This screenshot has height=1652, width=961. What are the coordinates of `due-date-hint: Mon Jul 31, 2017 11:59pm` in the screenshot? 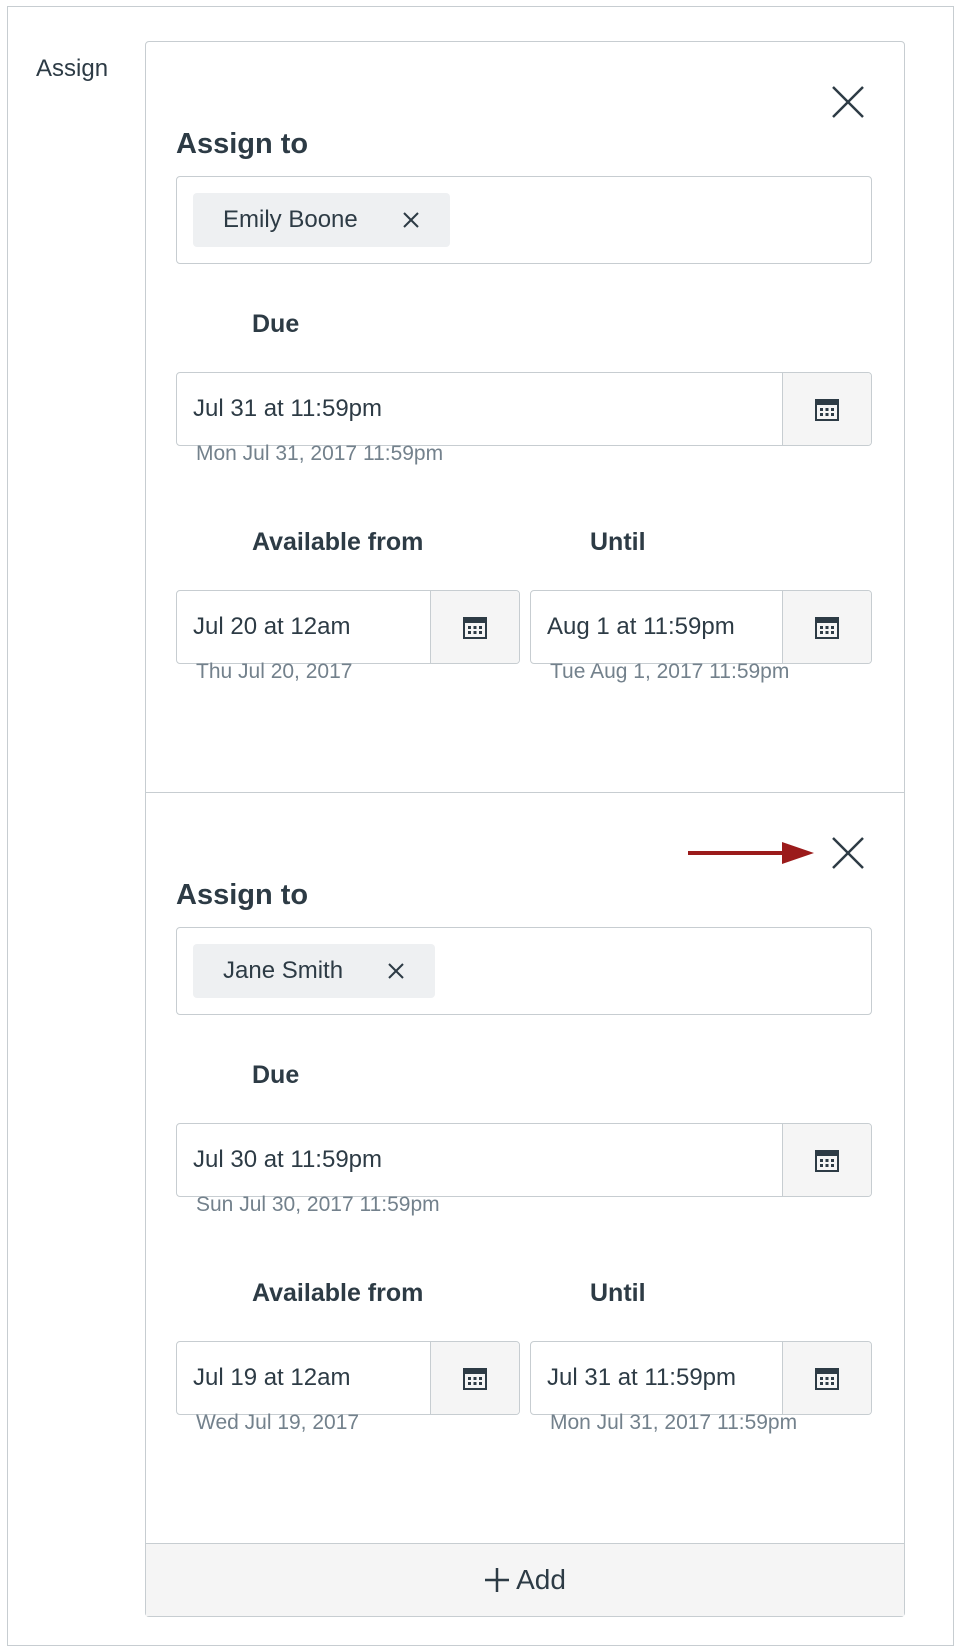 It's located at (320, 453).